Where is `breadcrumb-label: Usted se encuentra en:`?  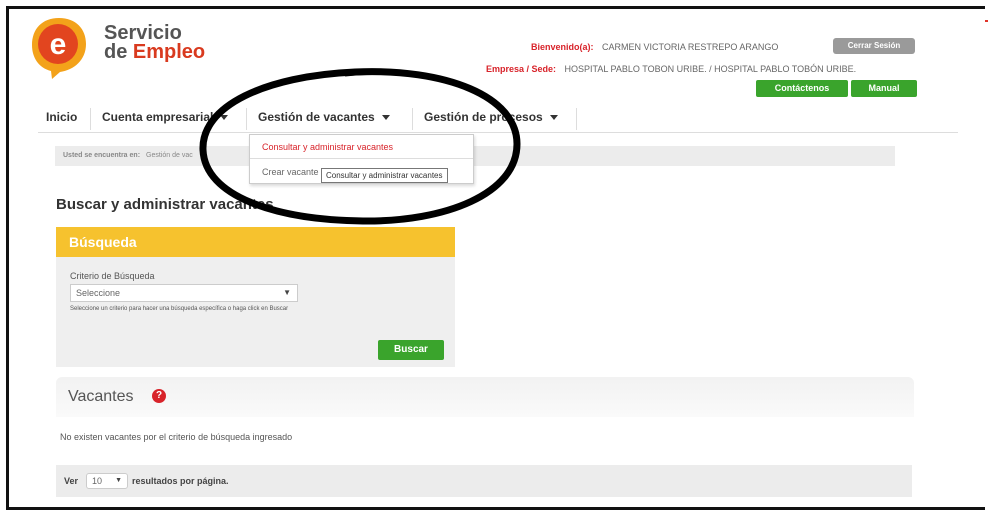
breadcrumb-label: Usted se encuentra en: is located at coordinates (102, 155).